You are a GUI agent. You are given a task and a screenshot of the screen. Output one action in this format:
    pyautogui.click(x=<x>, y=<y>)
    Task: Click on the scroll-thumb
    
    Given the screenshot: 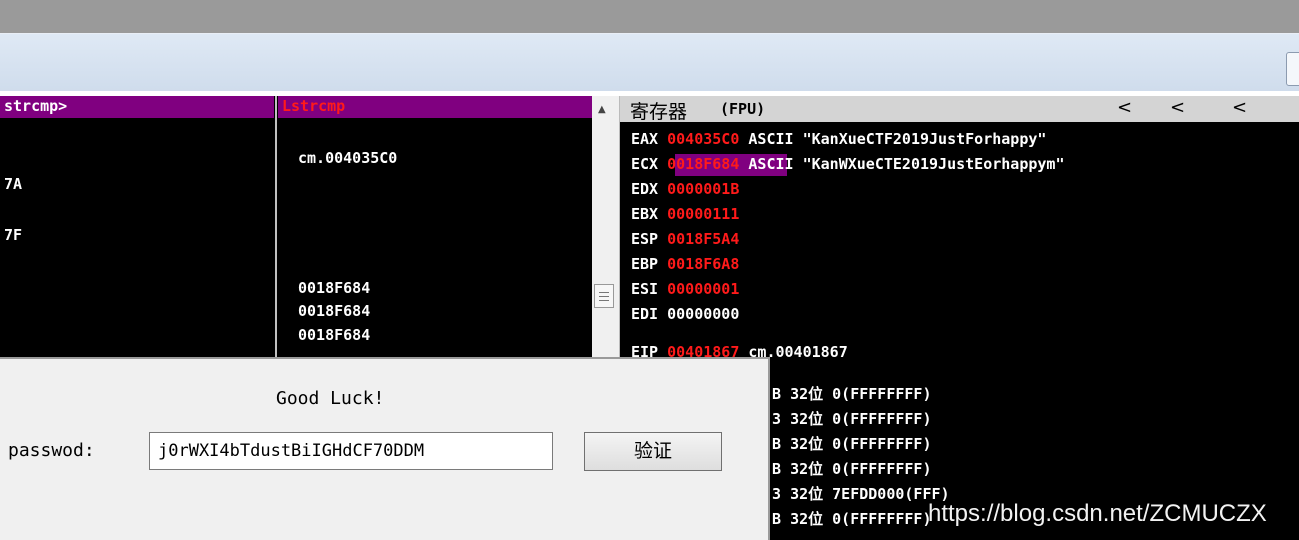 What is the action you would take?
    pyautogui.click(x=604, y=296)
    